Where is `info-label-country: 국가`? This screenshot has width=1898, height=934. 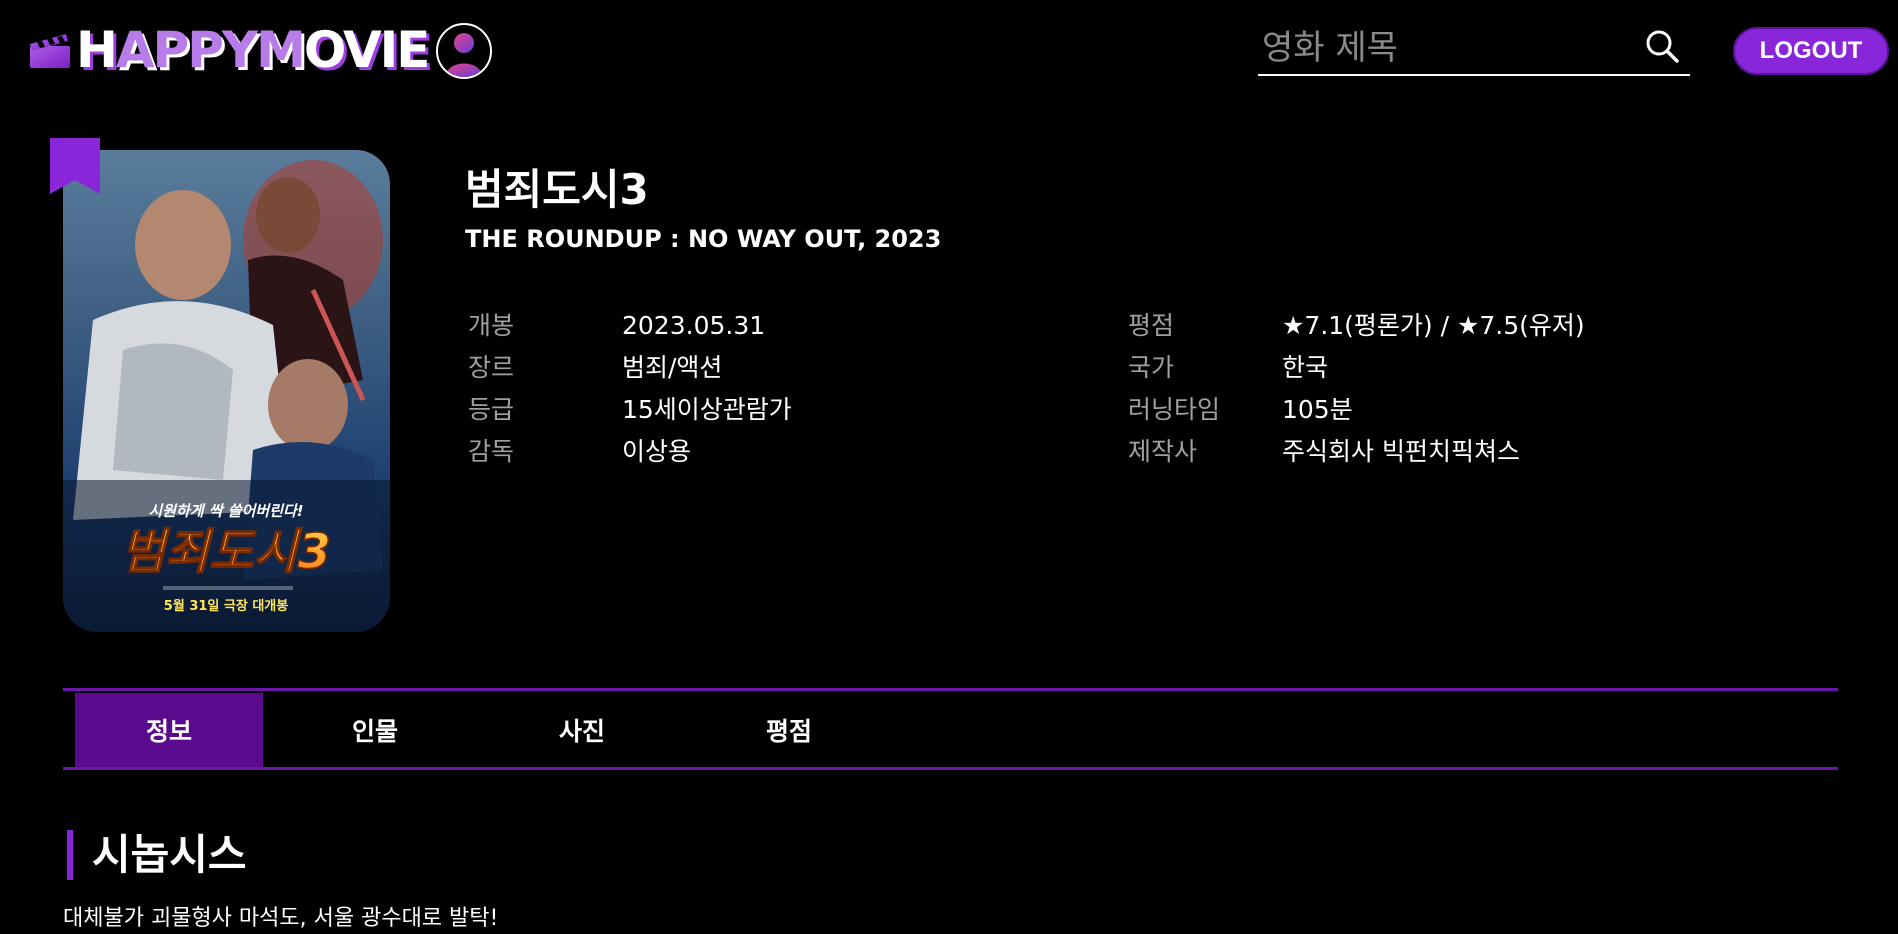
info-label-country: 국가 is located at coordinates (1151, 367).